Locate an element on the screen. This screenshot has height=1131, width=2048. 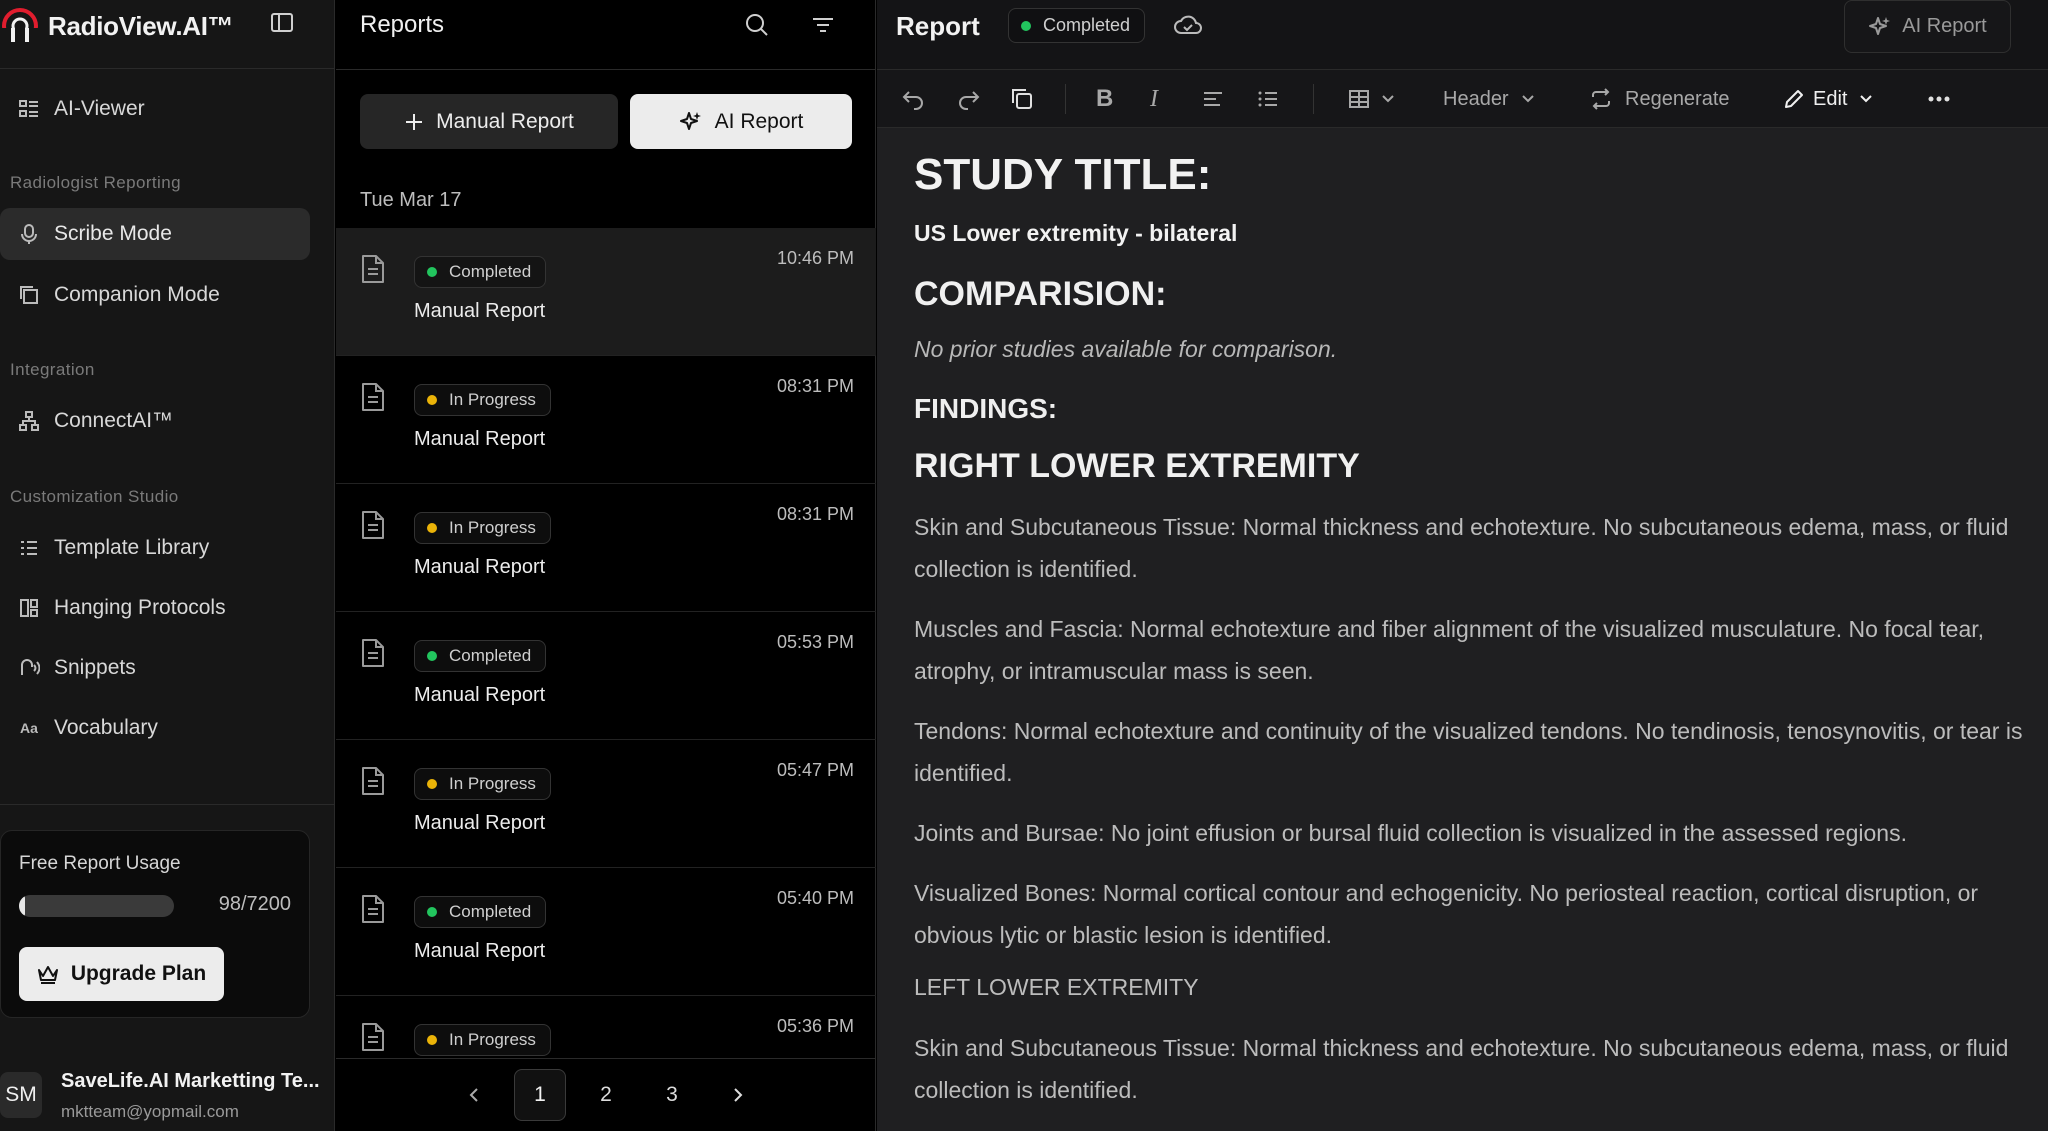
page-button-2: 2 is located at coordinates (606, 1095).